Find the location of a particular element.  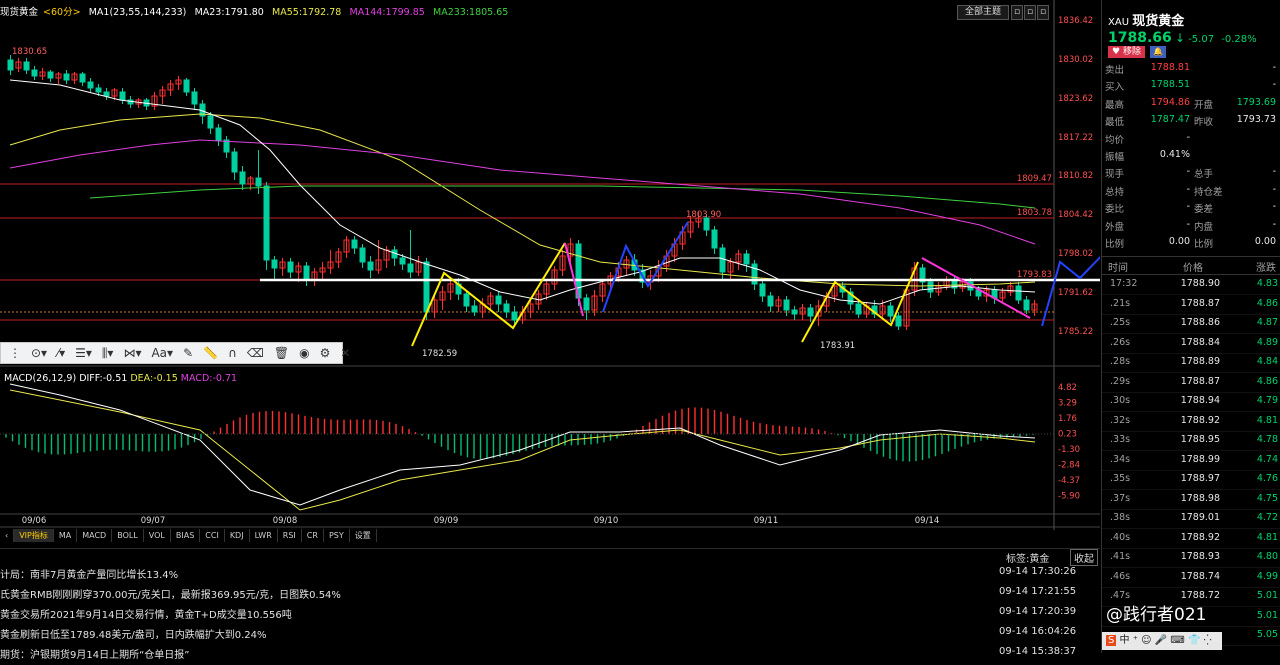

tick-row: .40s 1788.92 4.81 is located at coordinates (1191, 539).